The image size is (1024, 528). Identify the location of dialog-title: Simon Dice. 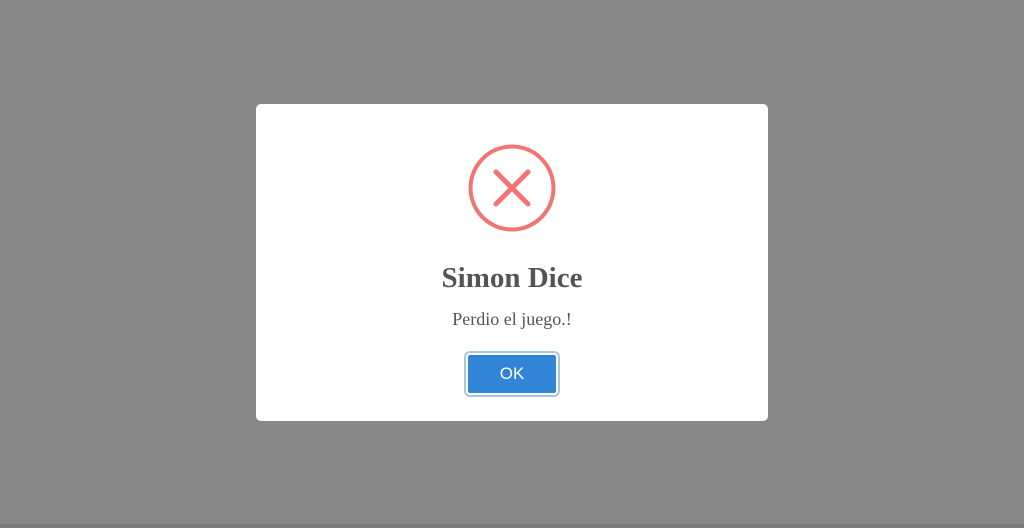
(512, 278).